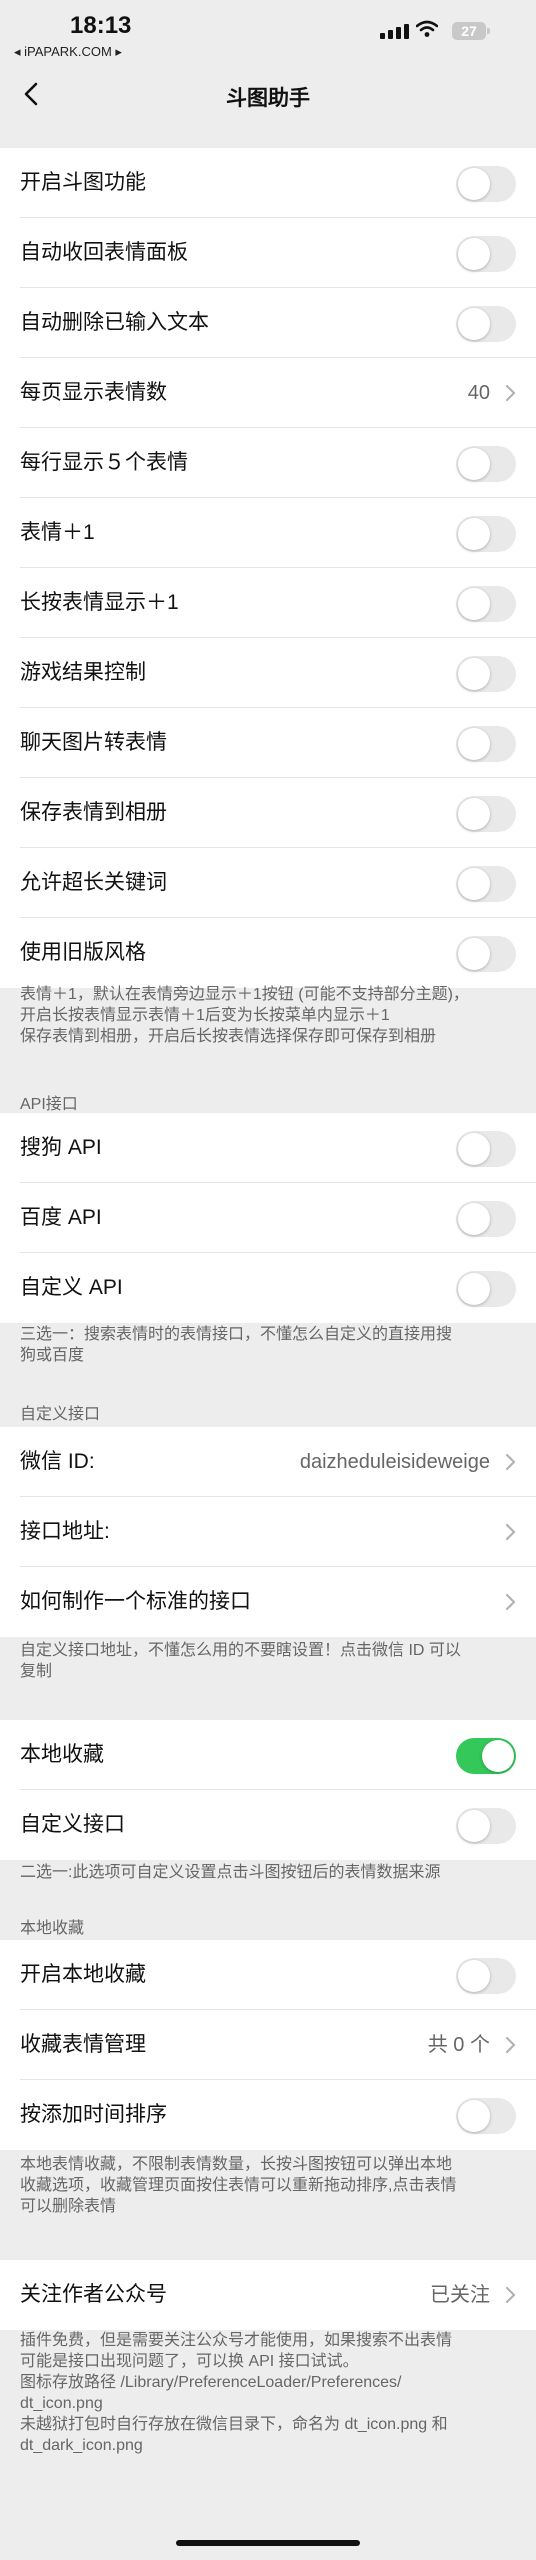 The height and width of the screenshot is (2560, 536). Describe the element at coordinates (104, 462) in the screenshot. I see `row-label: 每行显示５个表情` at that location.